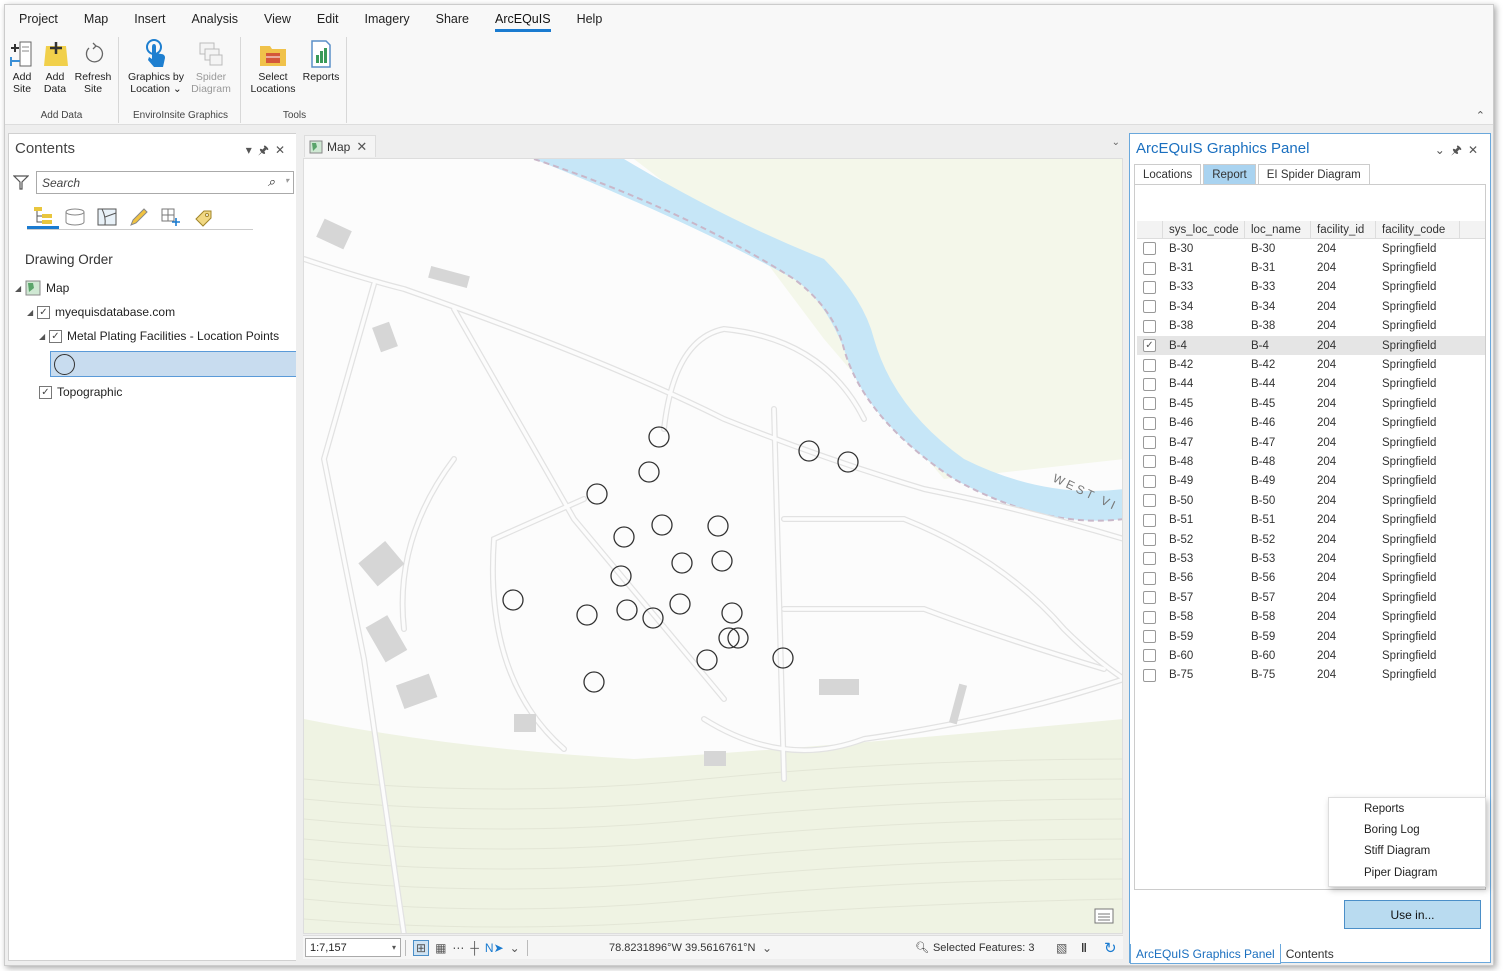  I want to click on spider-diagram-button: Spider Diagram, so click(211, 67).